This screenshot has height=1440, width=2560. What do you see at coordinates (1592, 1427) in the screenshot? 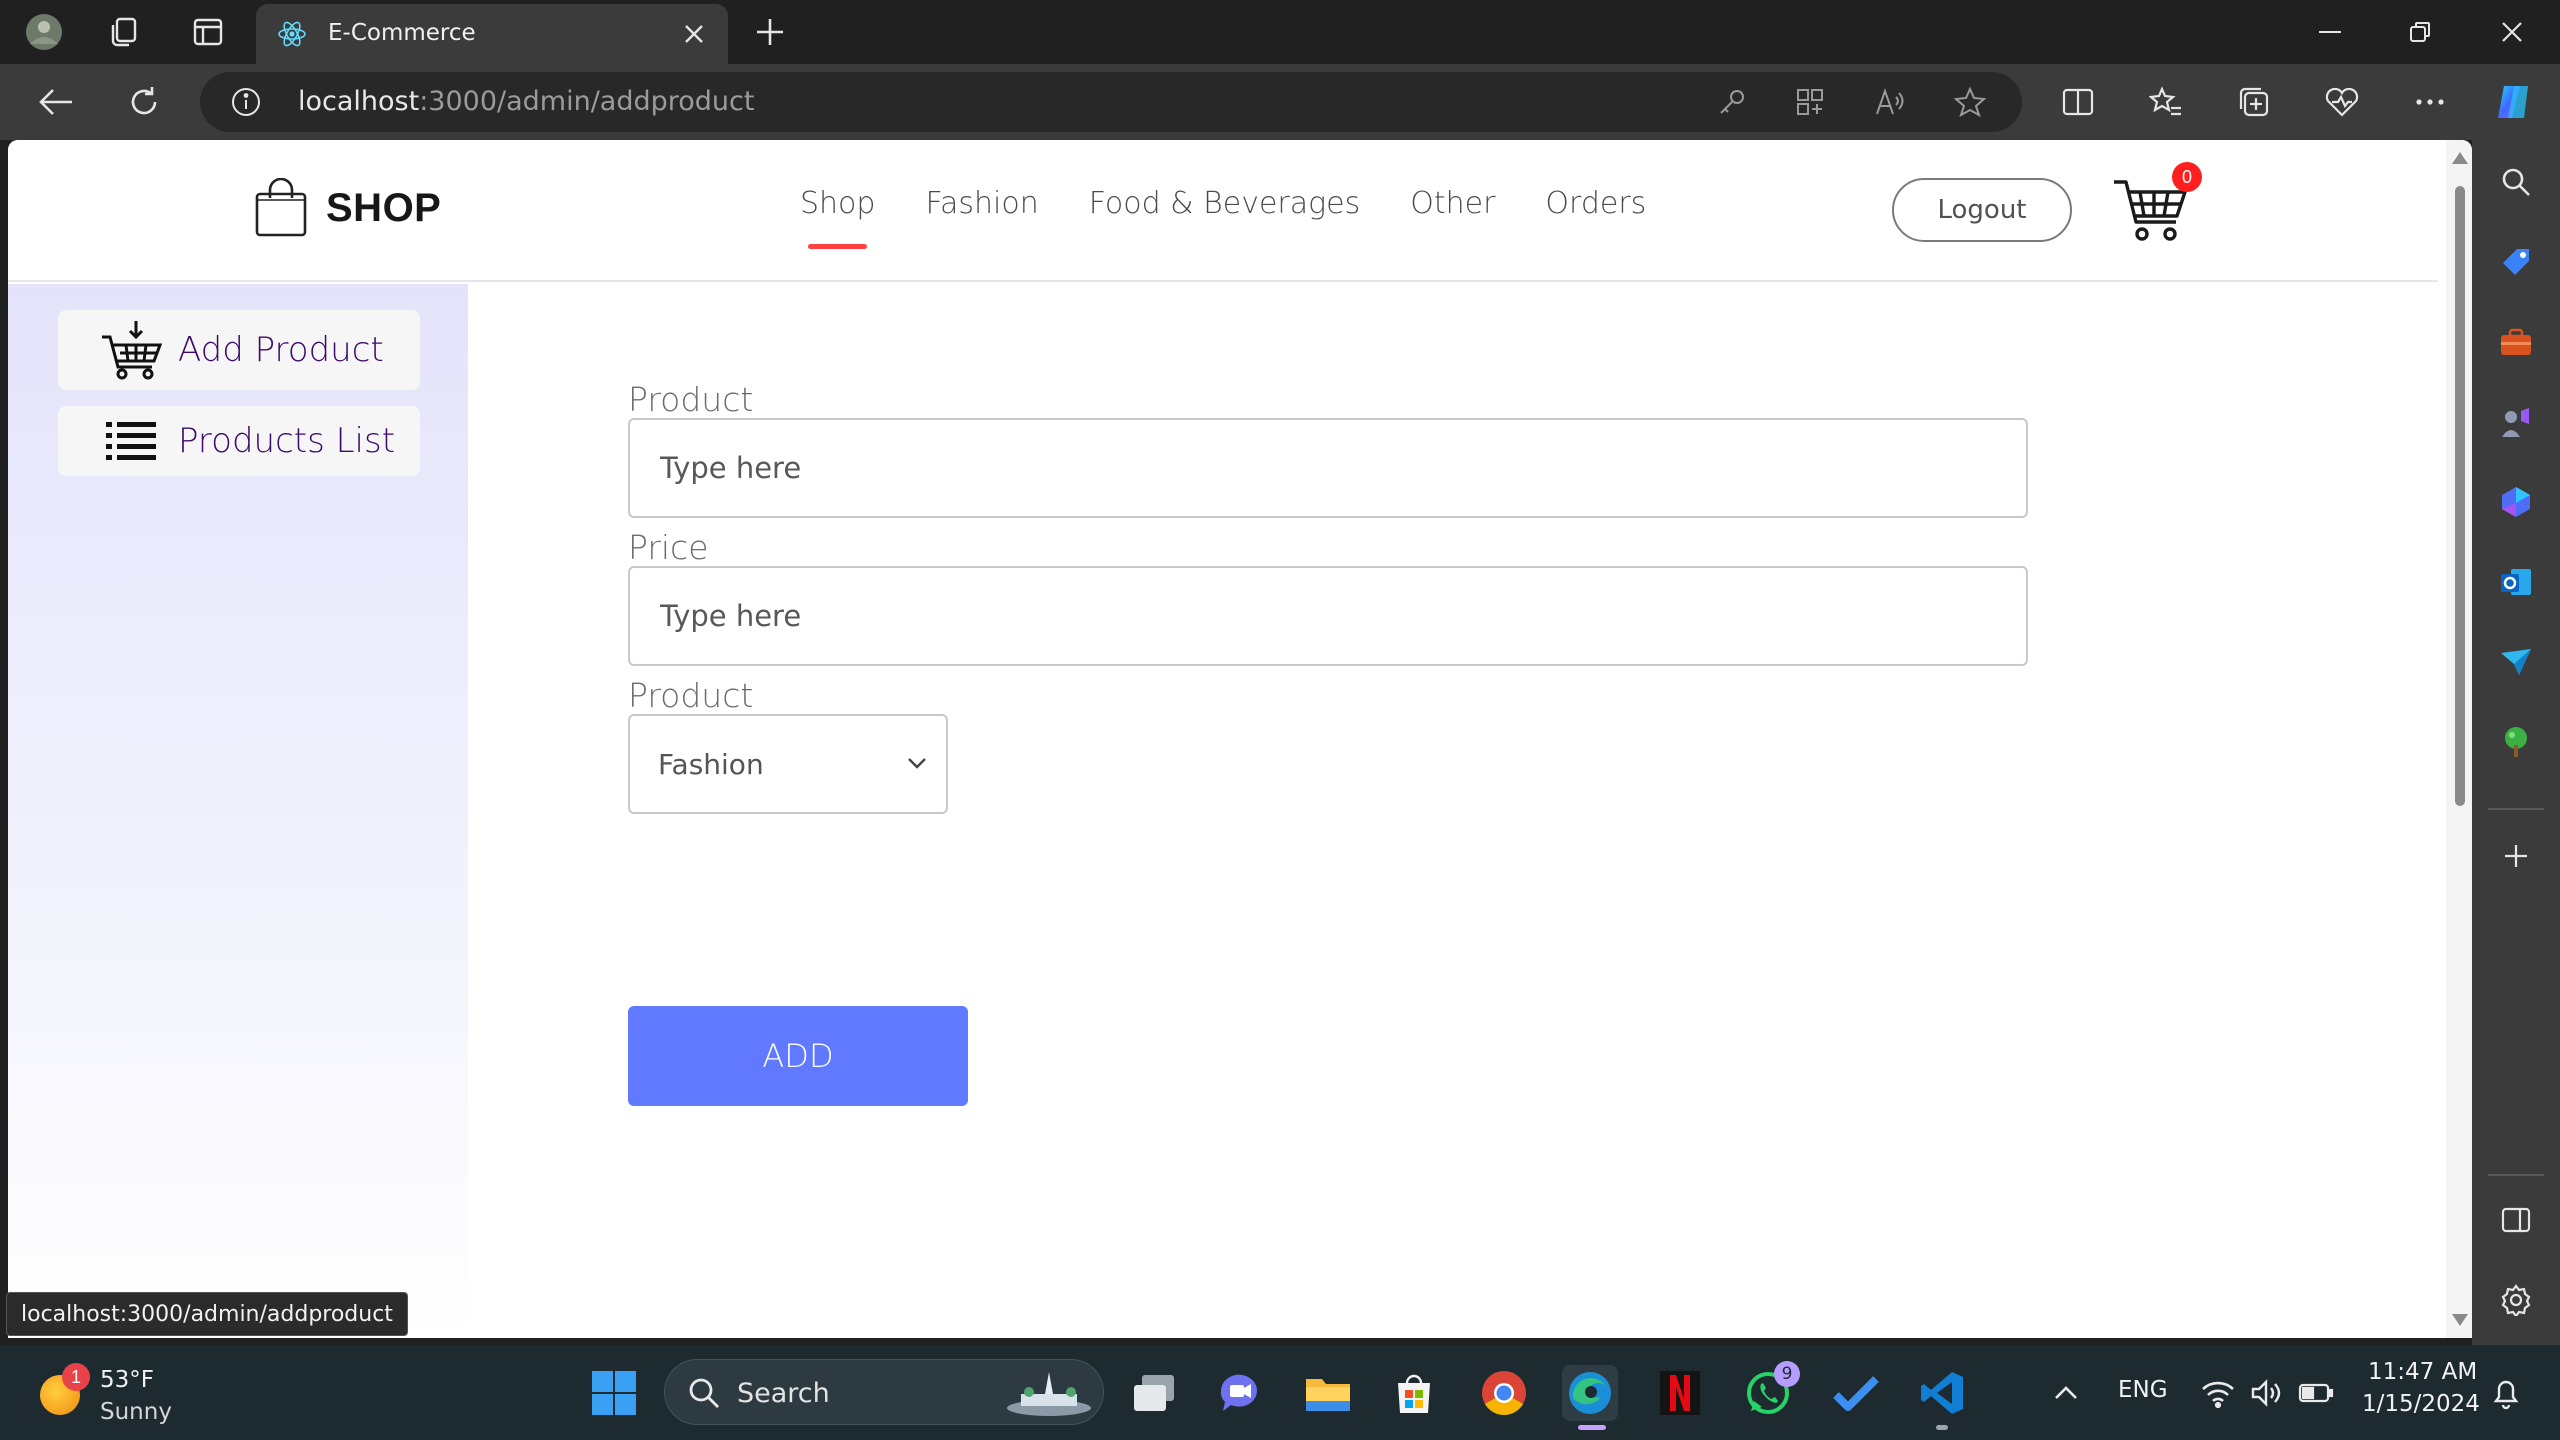
I see `edge-running-indicator` at bounding box center [1592, 1427].